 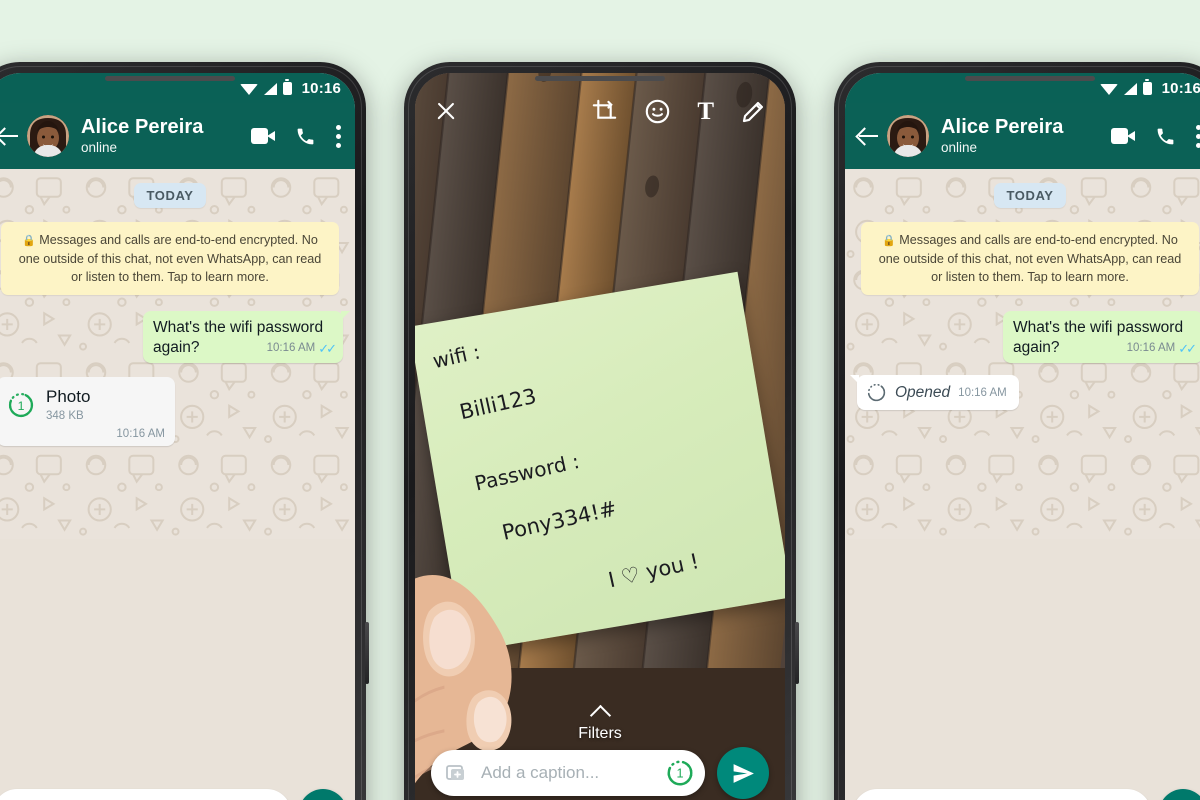 What do you see at coordinates (497, 404) in the screenshot?
I see `note-line-2: Billi123` at bounding box center [497, 404].